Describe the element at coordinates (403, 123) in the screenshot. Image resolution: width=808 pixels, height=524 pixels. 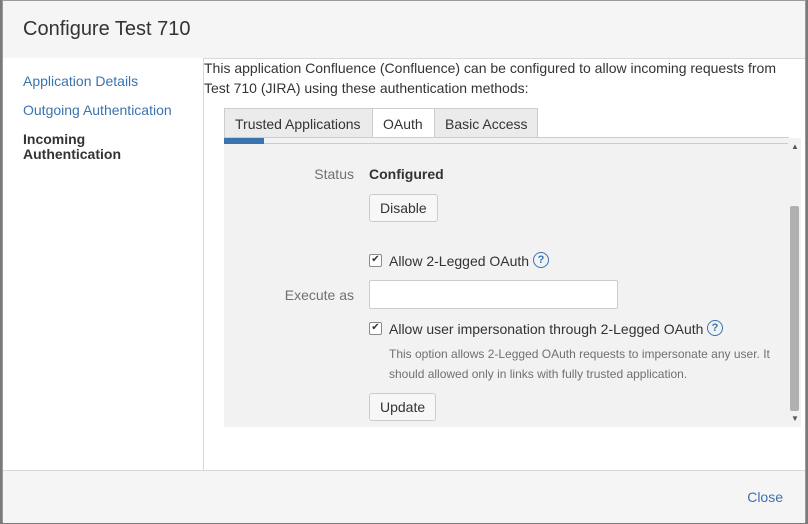
I see `tab-oauth: OAuth` at that location.